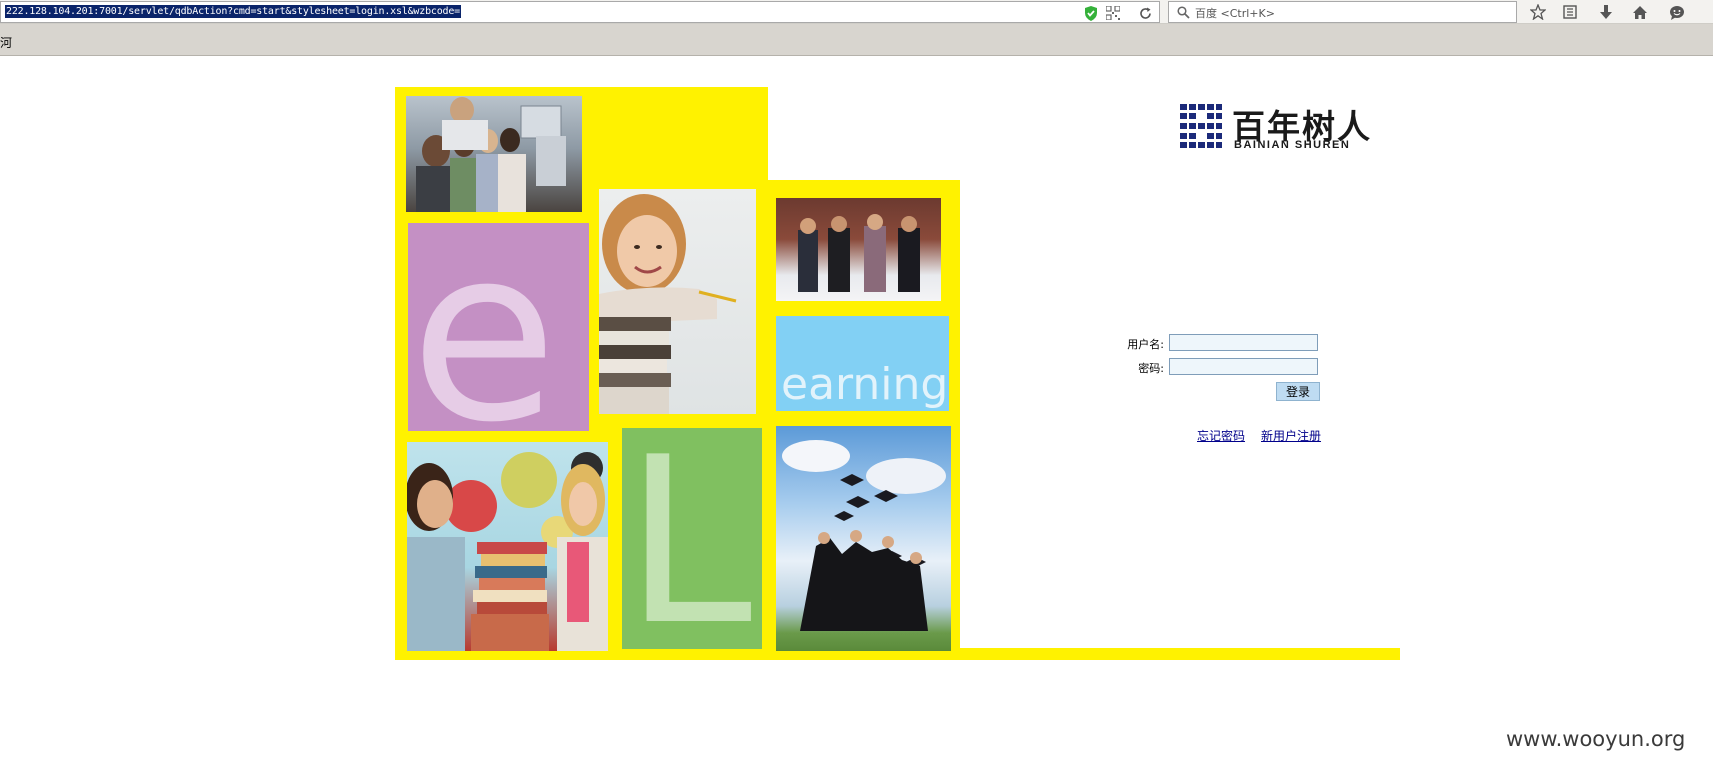 The height and width of the screenshot is (770, 1713). Describe the element at coordinates (484, 327) in the screenshot. I see `letter-e: e` at that location.